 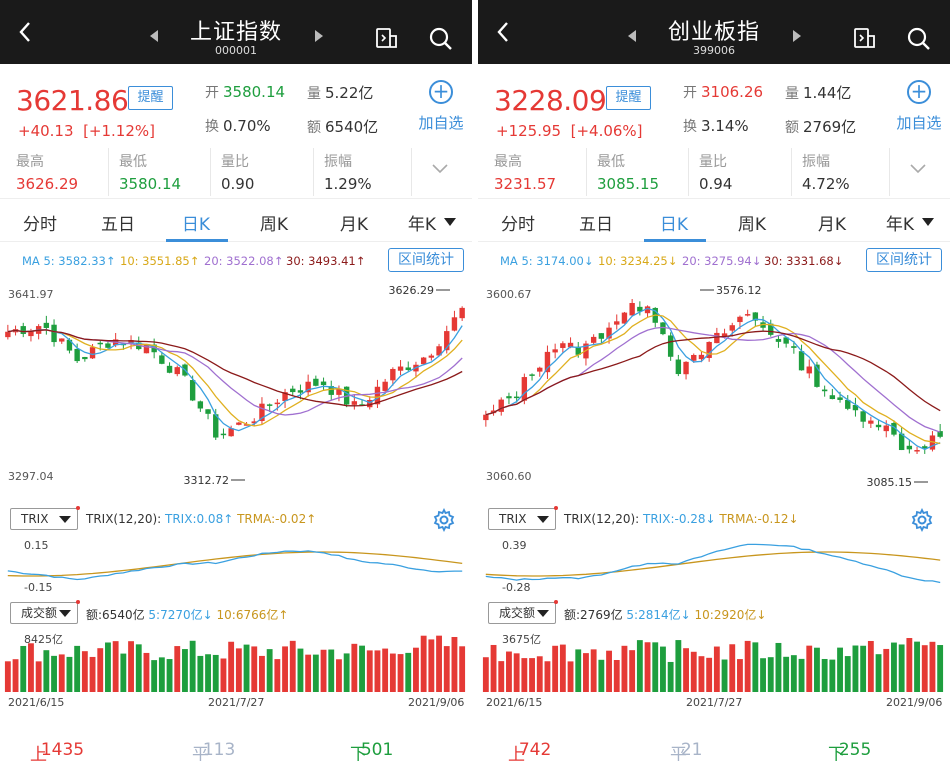 I want to click on kline-chart: 3600.67 3060.60 3576.12 3085.15, so click(x=714, y=387).